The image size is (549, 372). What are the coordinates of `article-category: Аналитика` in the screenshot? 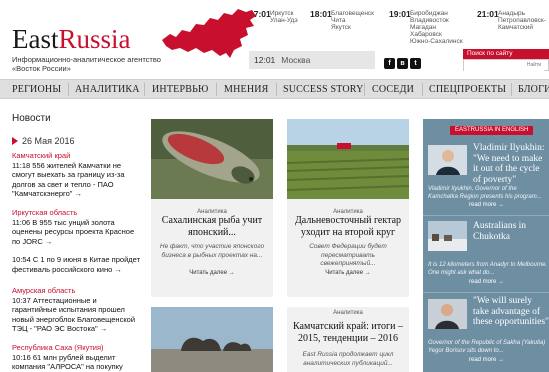 It's located at (348, 313).